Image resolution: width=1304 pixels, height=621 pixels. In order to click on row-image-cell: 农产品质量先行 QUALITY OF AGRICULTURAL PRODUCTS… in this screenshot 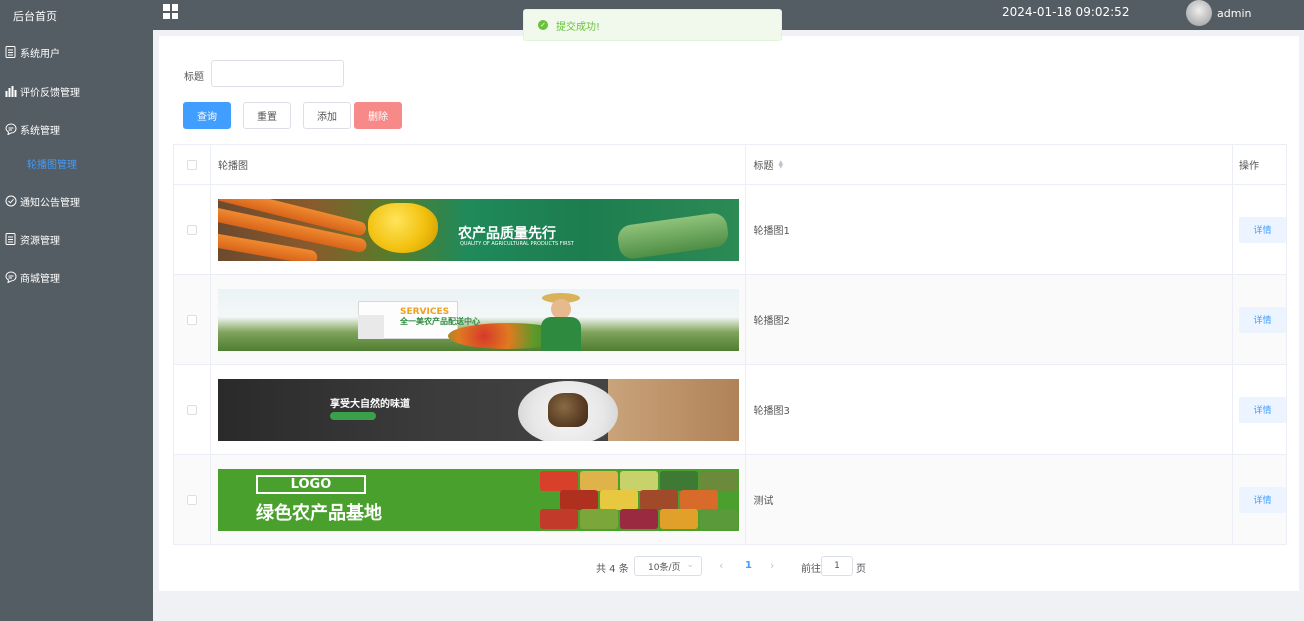, I will do `click(479, 229)`.